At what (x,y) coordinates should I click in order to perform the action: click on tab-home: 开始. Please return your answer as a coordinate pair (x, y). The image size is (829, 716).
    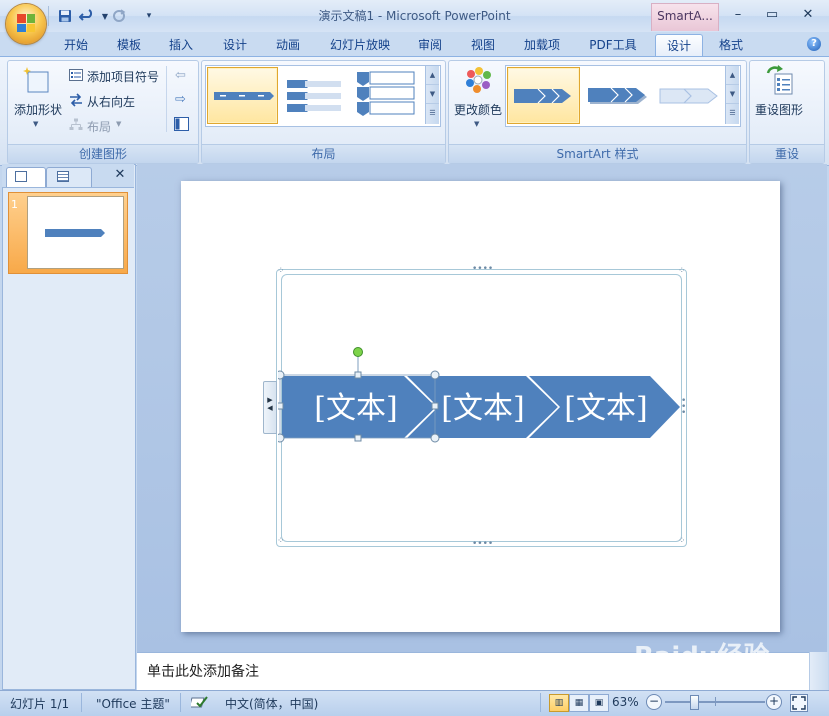
    Looking at the image, I should click on (76, 45).